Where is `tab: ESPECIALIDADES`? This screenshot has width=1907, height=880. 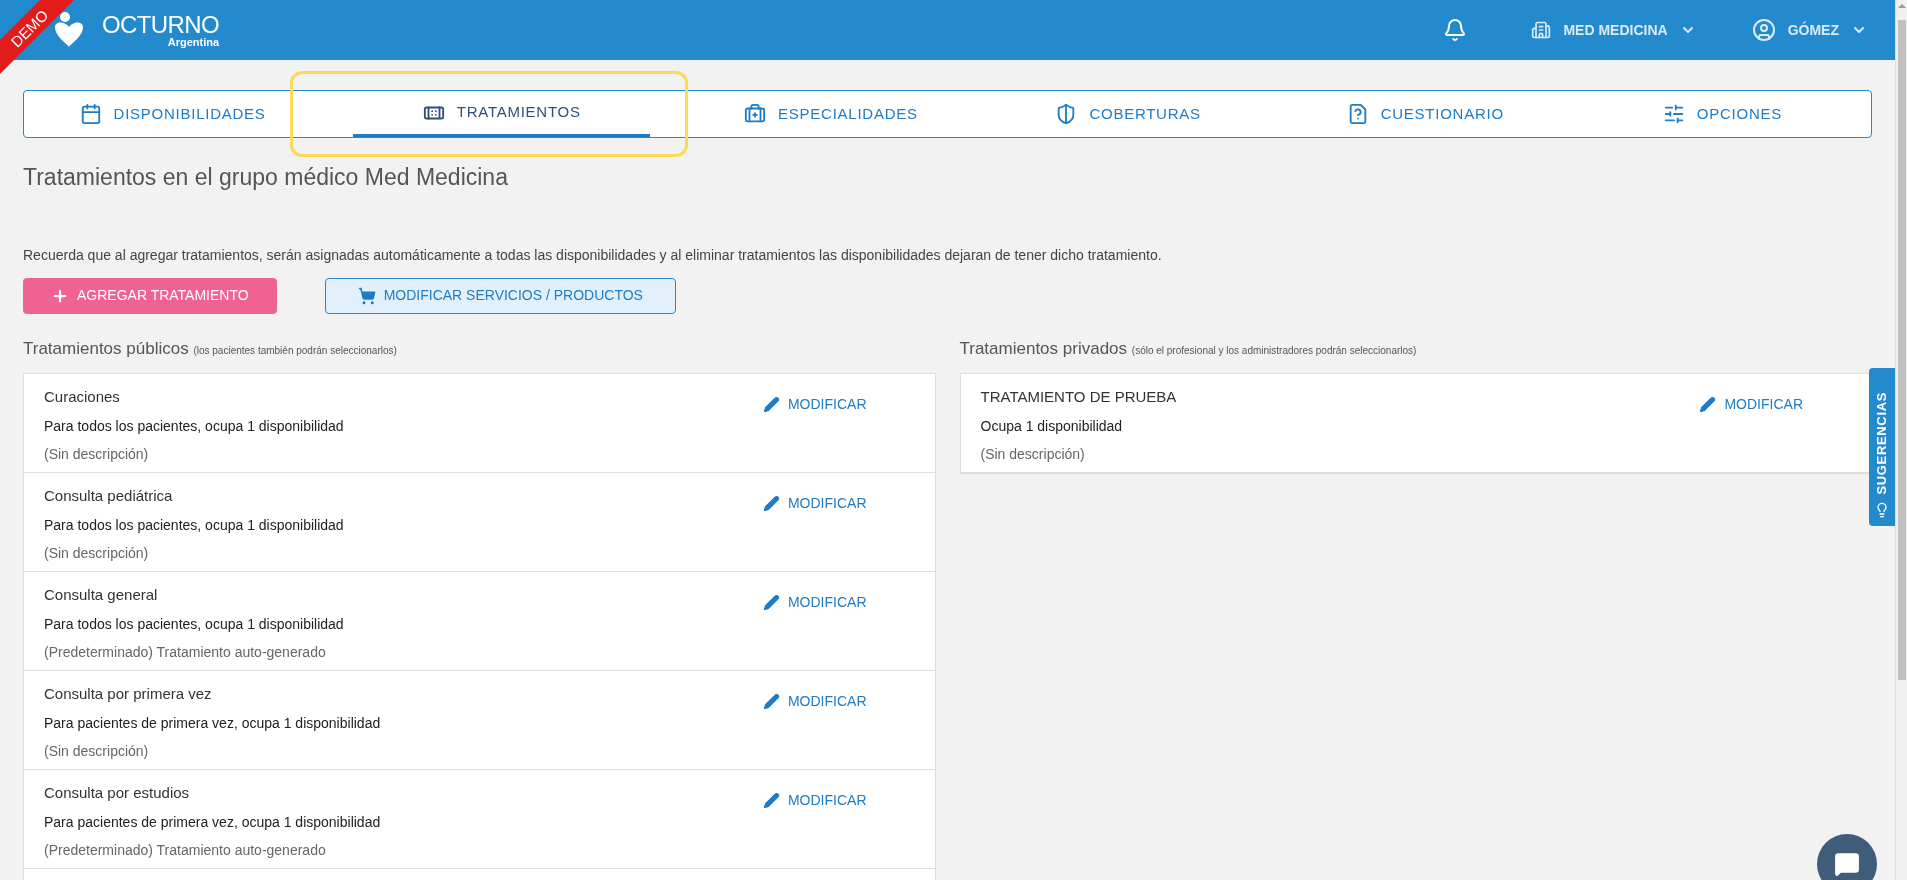 tab: ESPECIALIDADES is located at coordinates (831, 114).